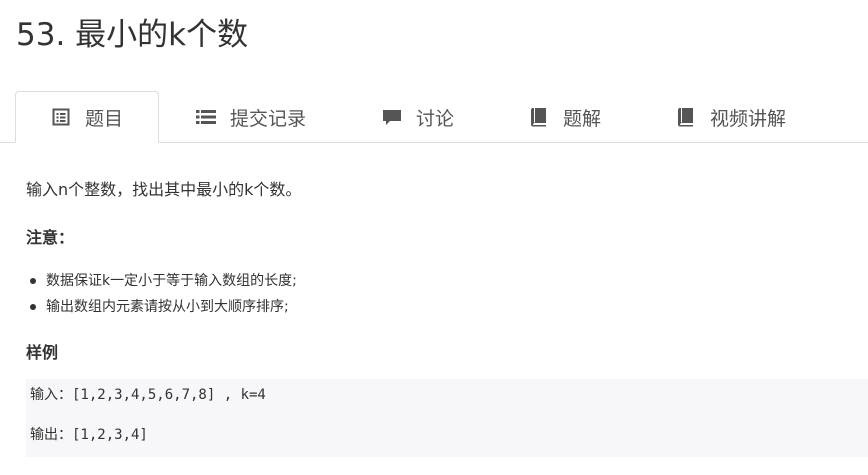 The height and width of the screenshot is (475, 868). I want to click on tab-problem-label: 题目, so click(103, 118).